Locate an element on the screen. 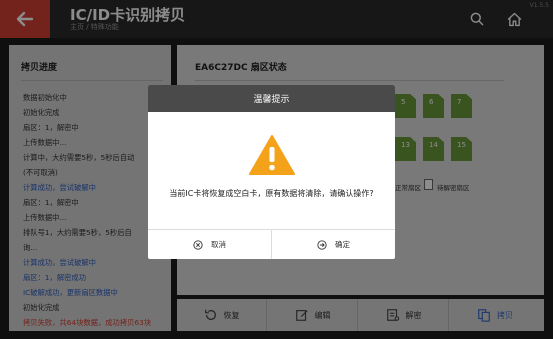 The image size is (553, 339). confirm-button: 确定 is located at coordinates (333, 244).